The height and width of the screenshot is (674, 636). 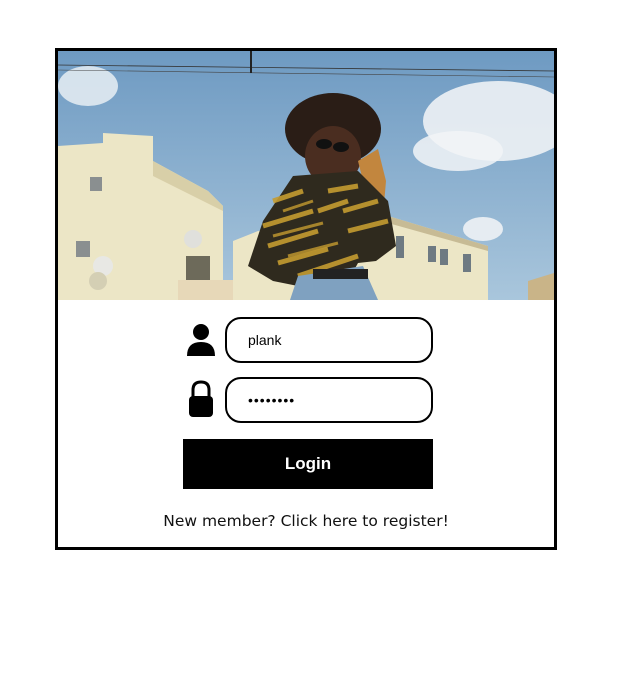 I want to click on register-link: New member? Click here to register!, so click(x=306, y=521).